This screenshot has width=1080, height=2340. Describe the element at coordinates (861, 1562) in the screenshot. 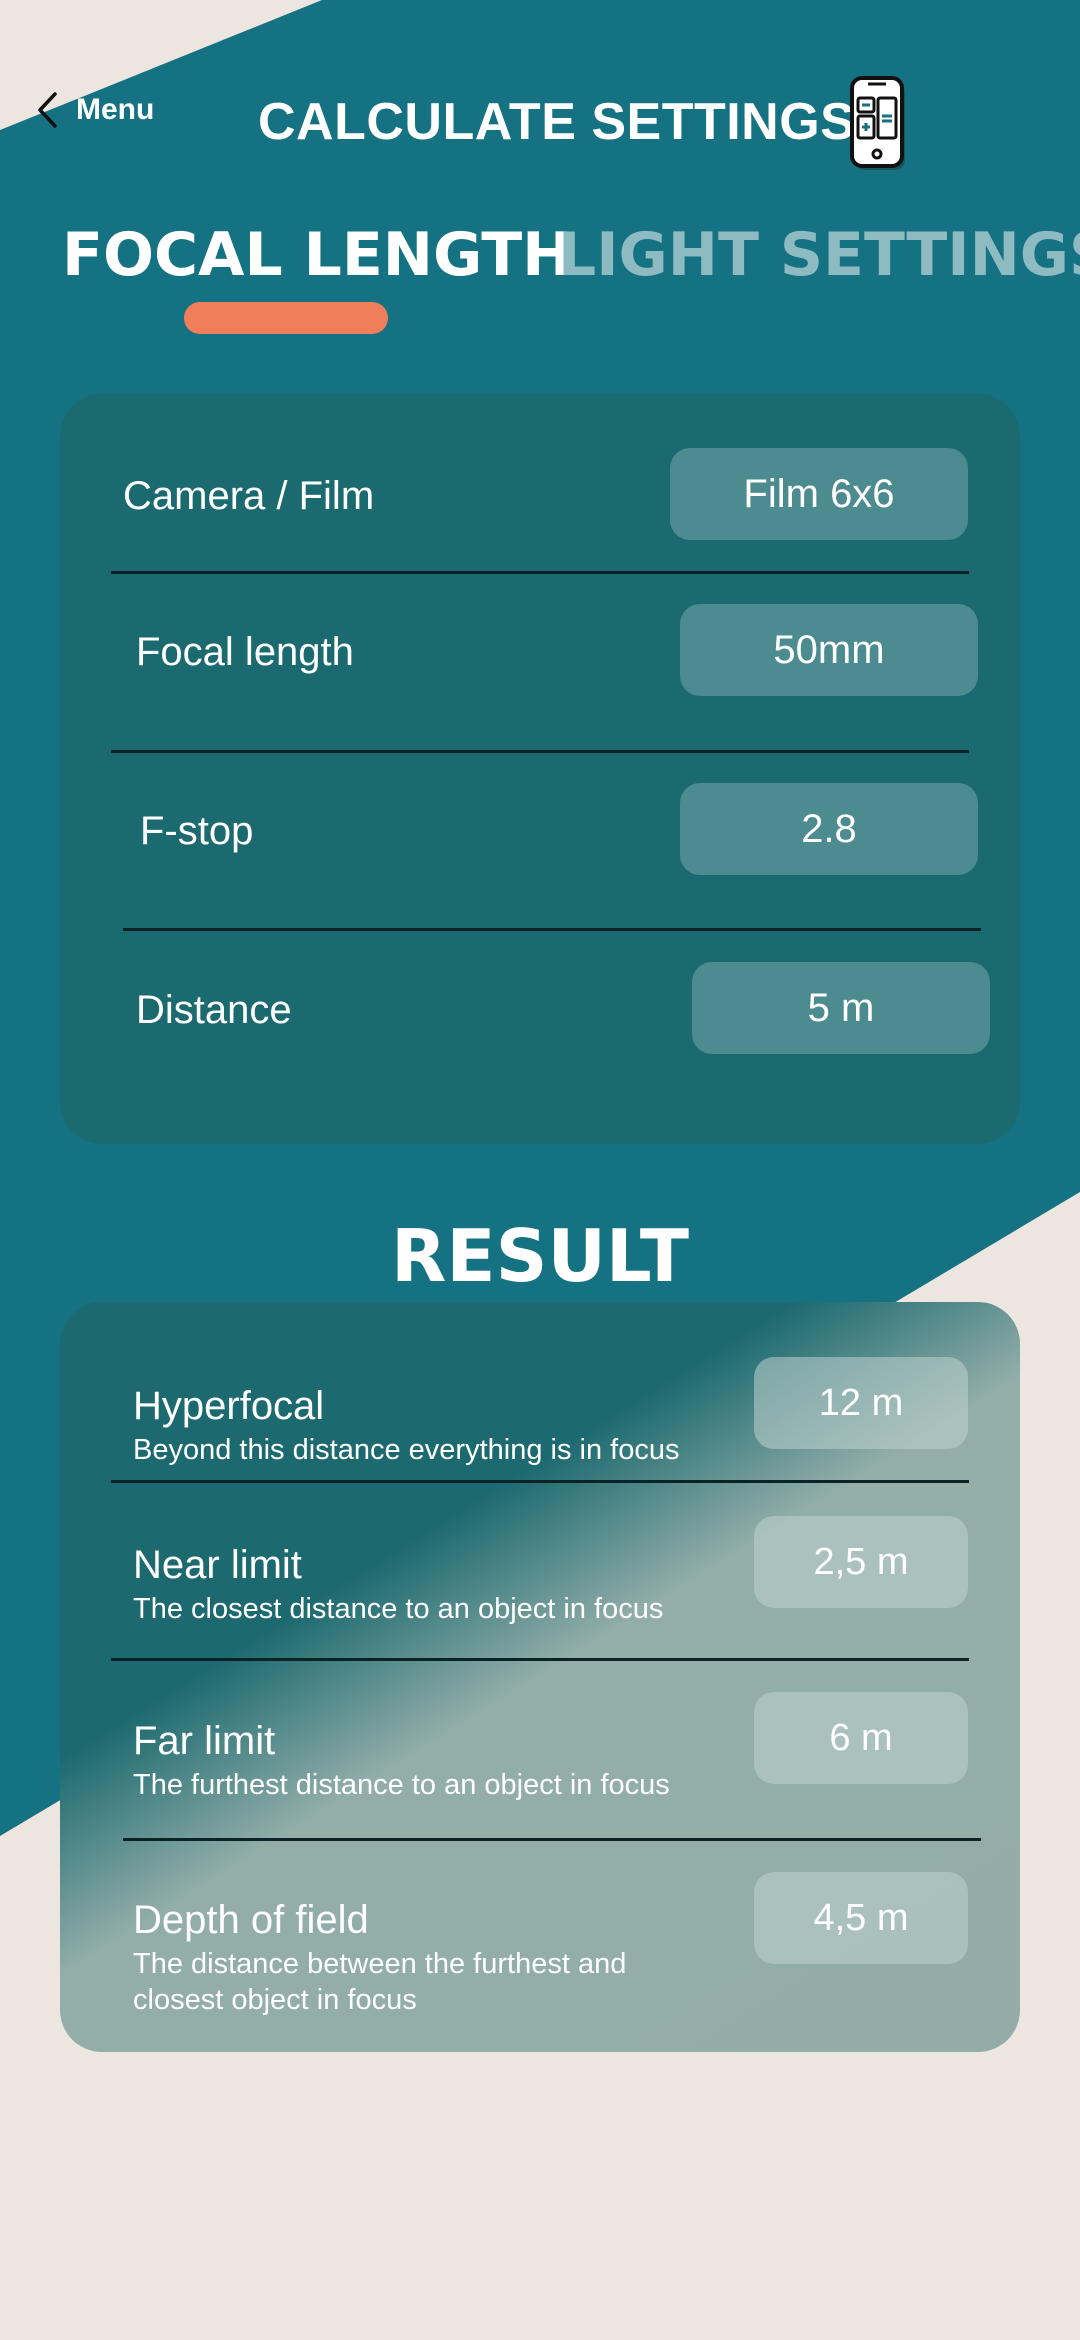

I see `near-limit-value: 2,5 m` at that location.